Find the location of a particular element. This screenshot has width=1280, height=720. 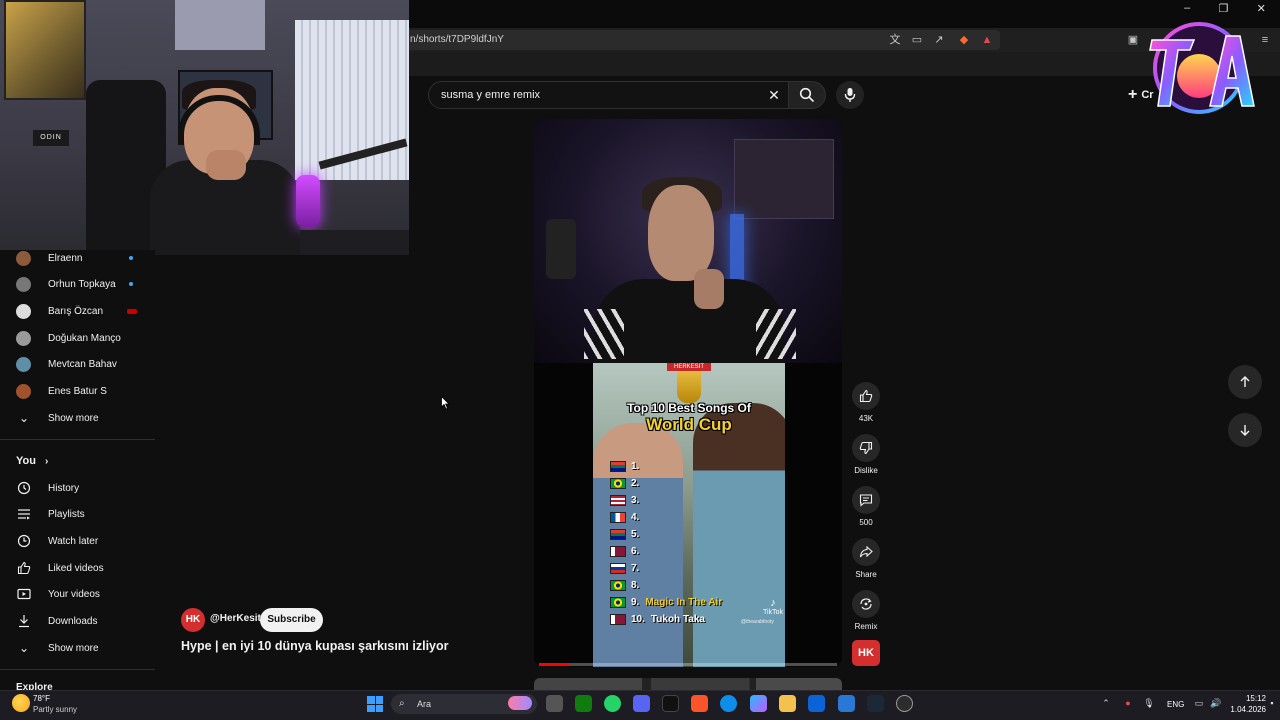

sidebar-item-history: History is located at coordinates (77, 488).